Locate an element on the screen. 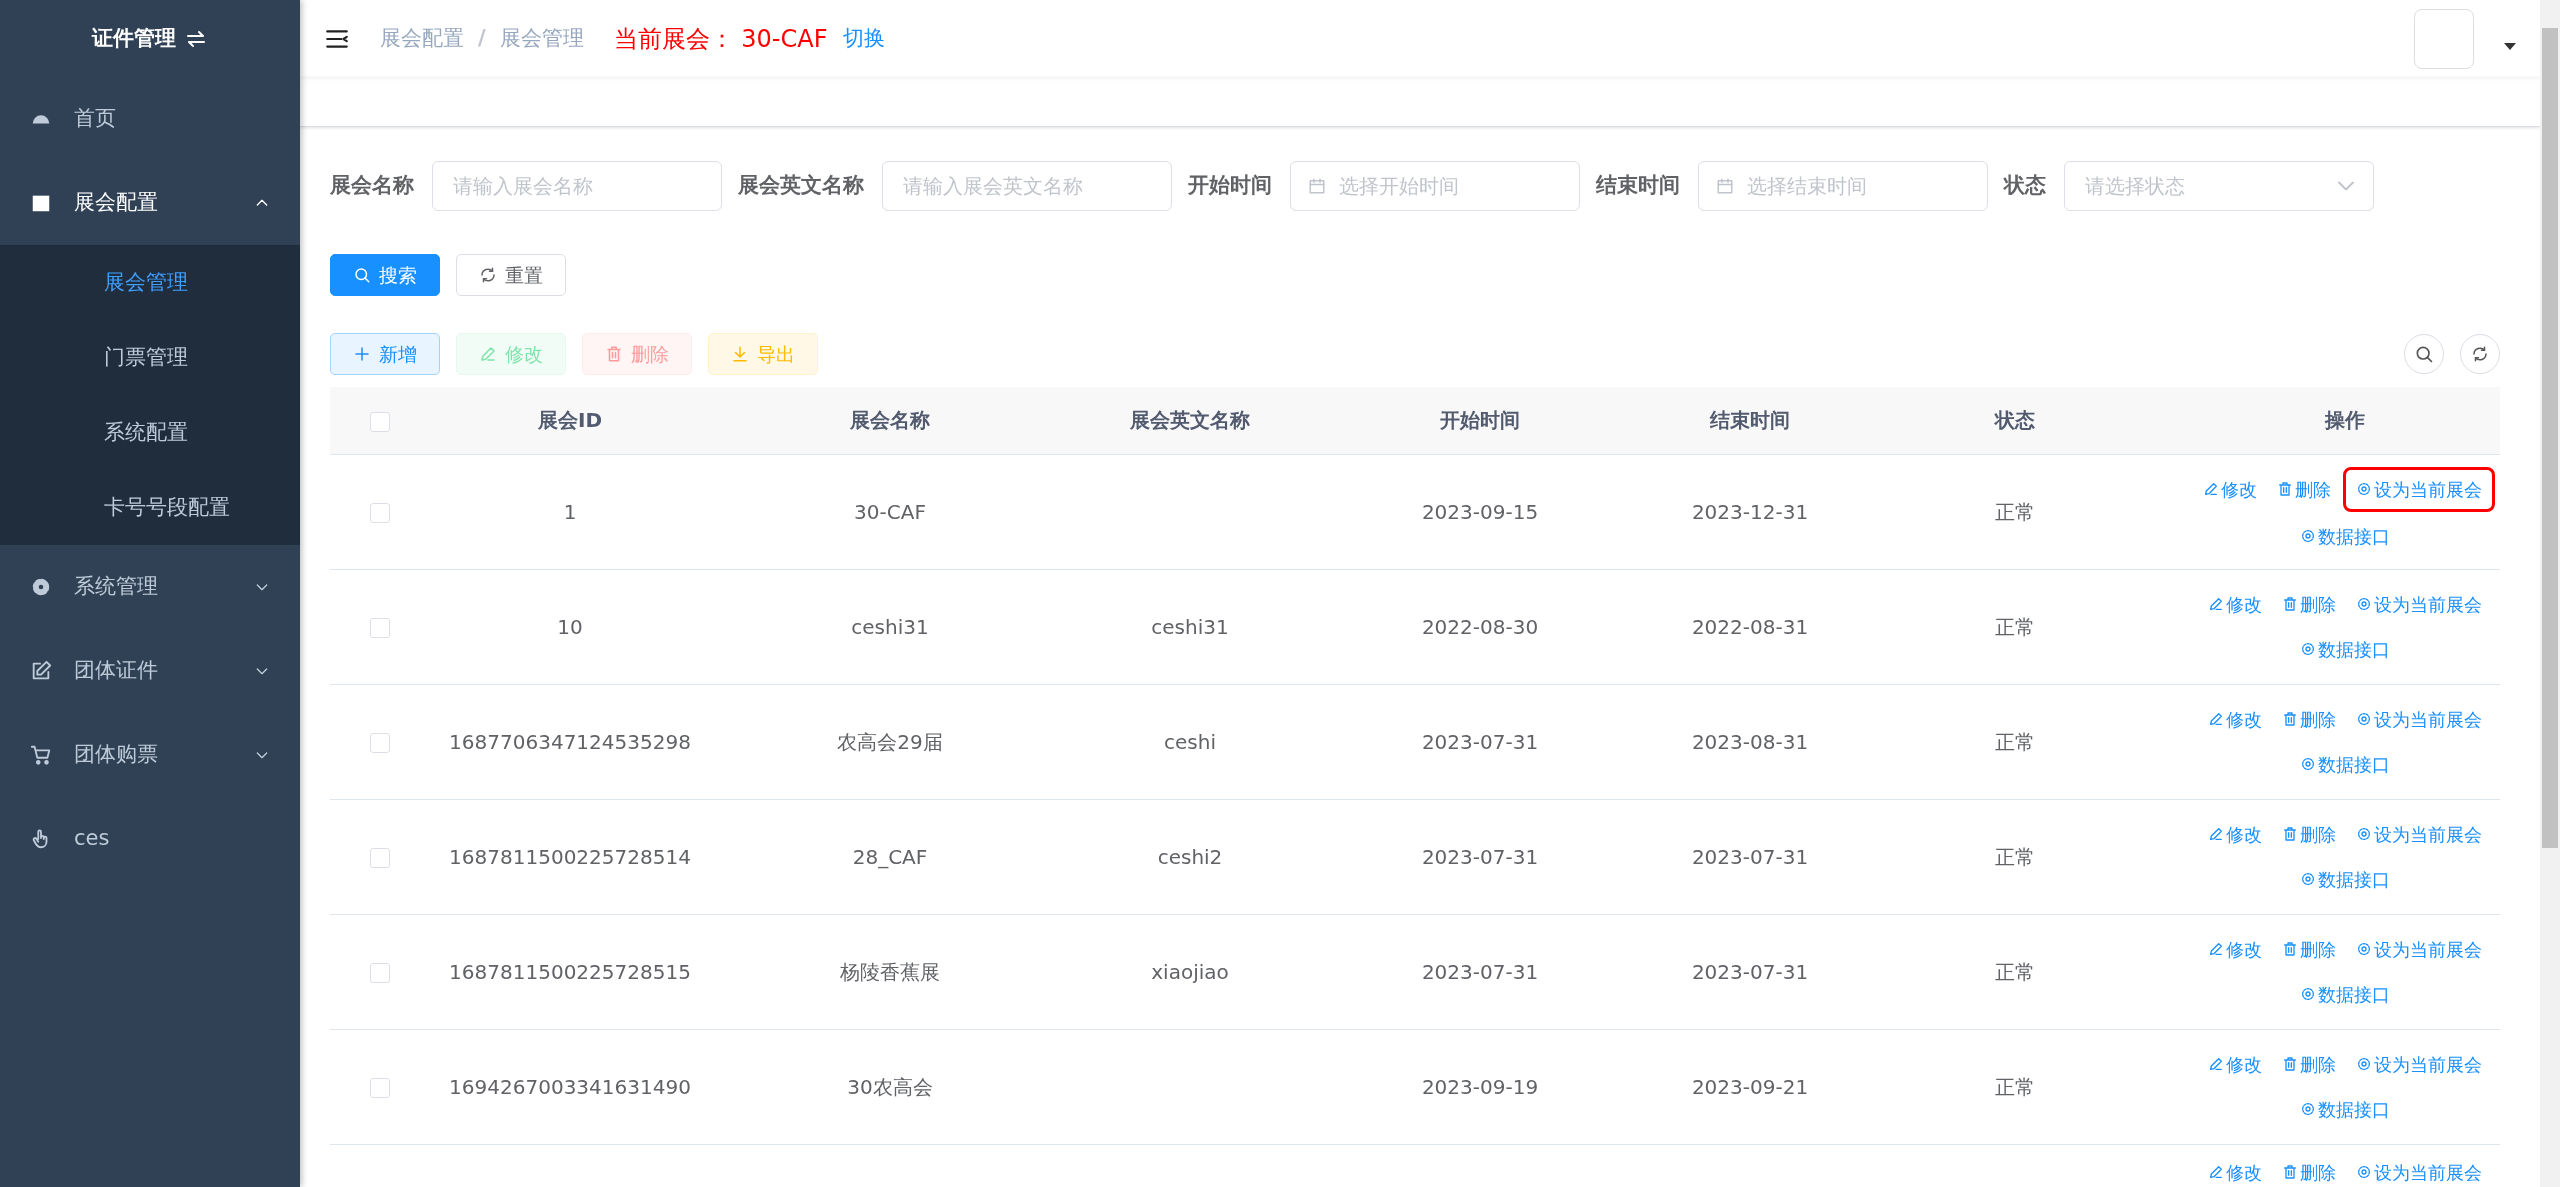 The height and width of the screenshot is (1187, 2560). table-cell: xiaojiao is located at coordinates (1190, 971).